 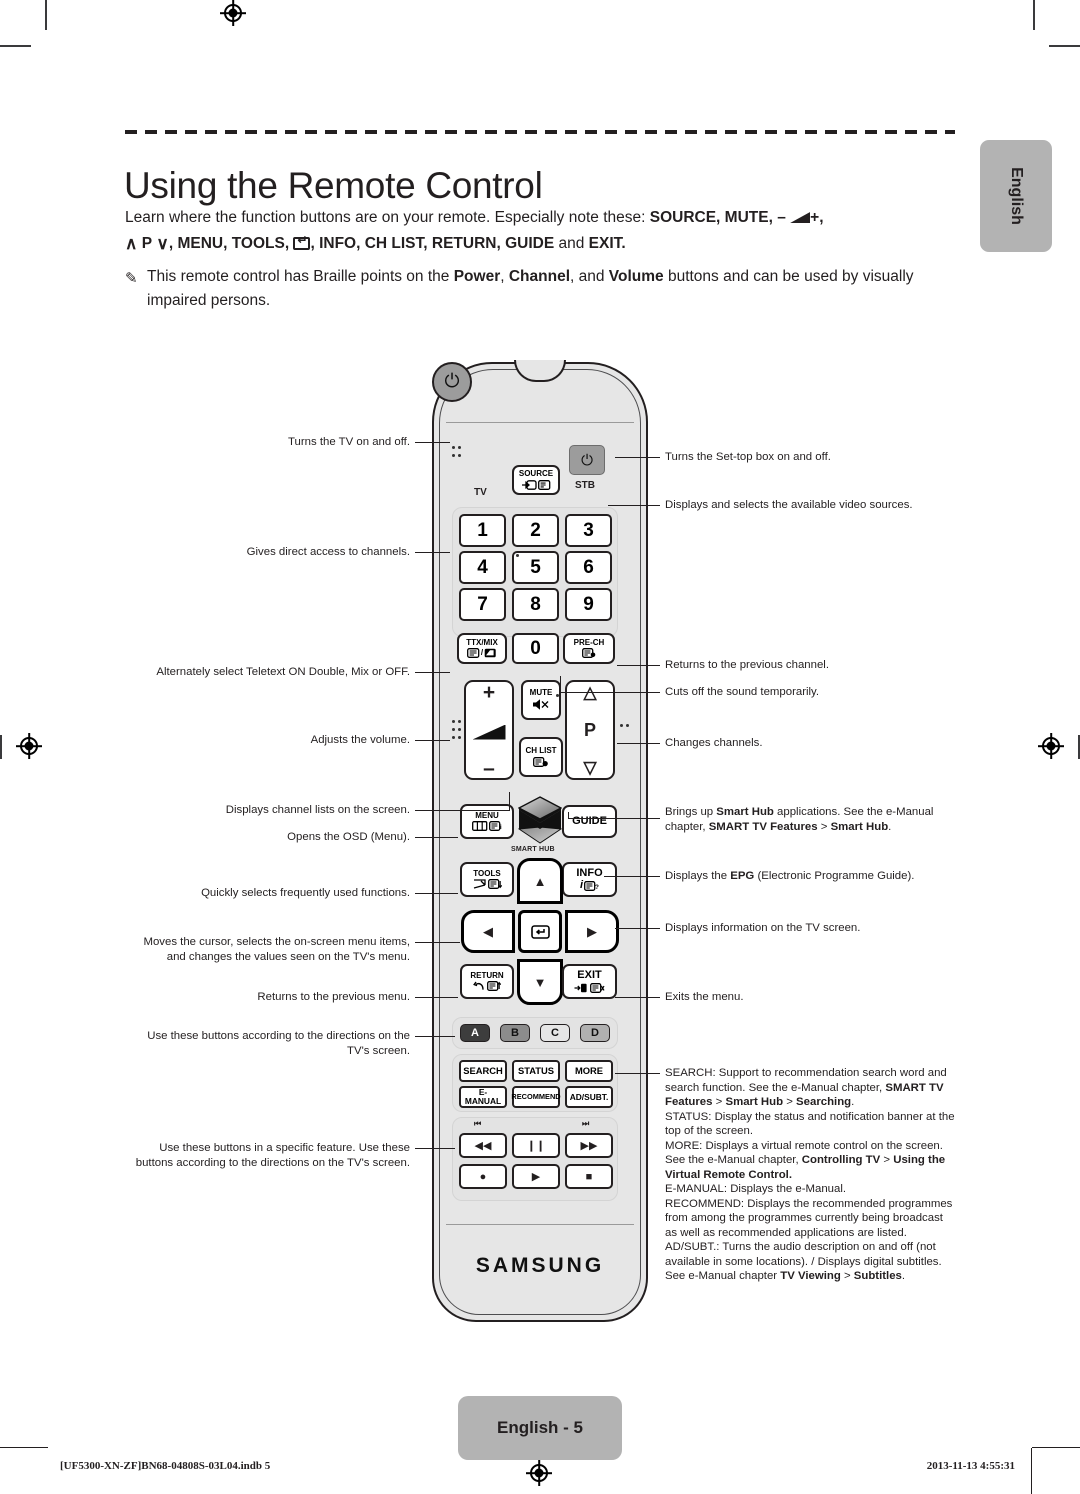 I want to click on colour-button-a: A, so click(x=475, y=1033).